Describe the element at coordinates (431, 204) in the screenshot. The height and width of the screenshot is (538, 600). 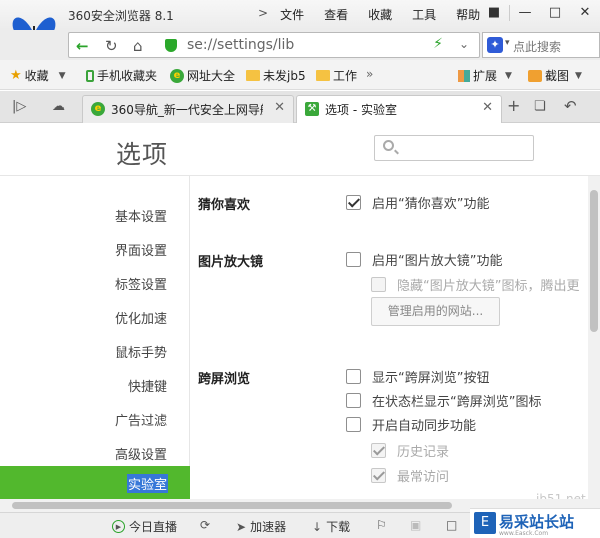
I see `option-label: 启用“猜你喜欢”功能` at that location.